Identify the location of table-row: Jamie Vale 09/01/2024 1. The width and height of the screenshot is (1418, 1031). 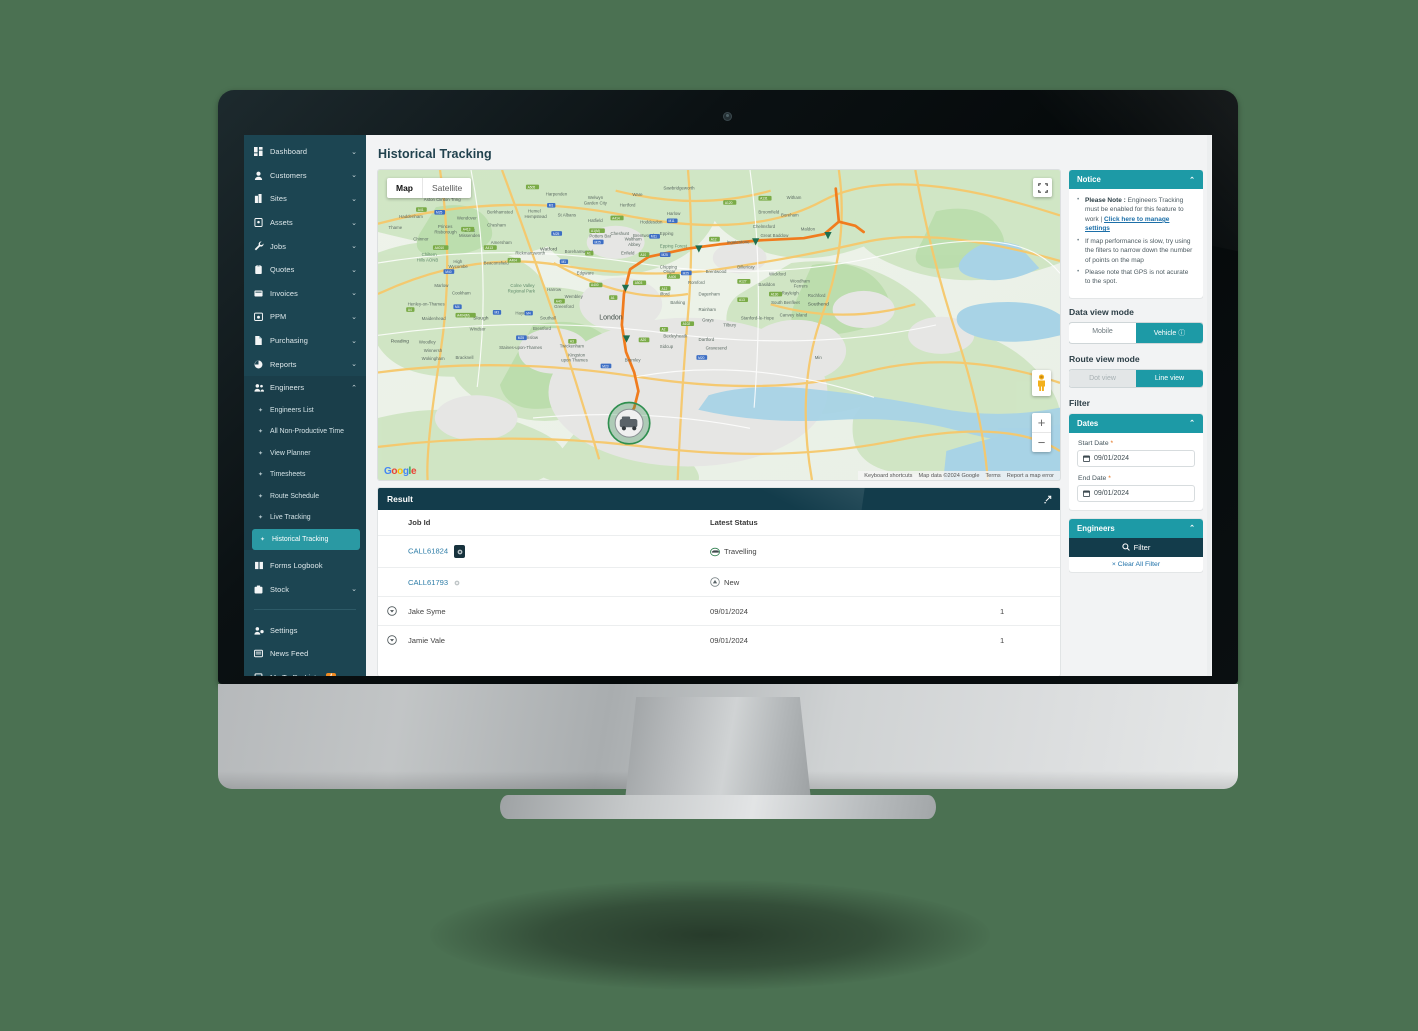
(719, 639).